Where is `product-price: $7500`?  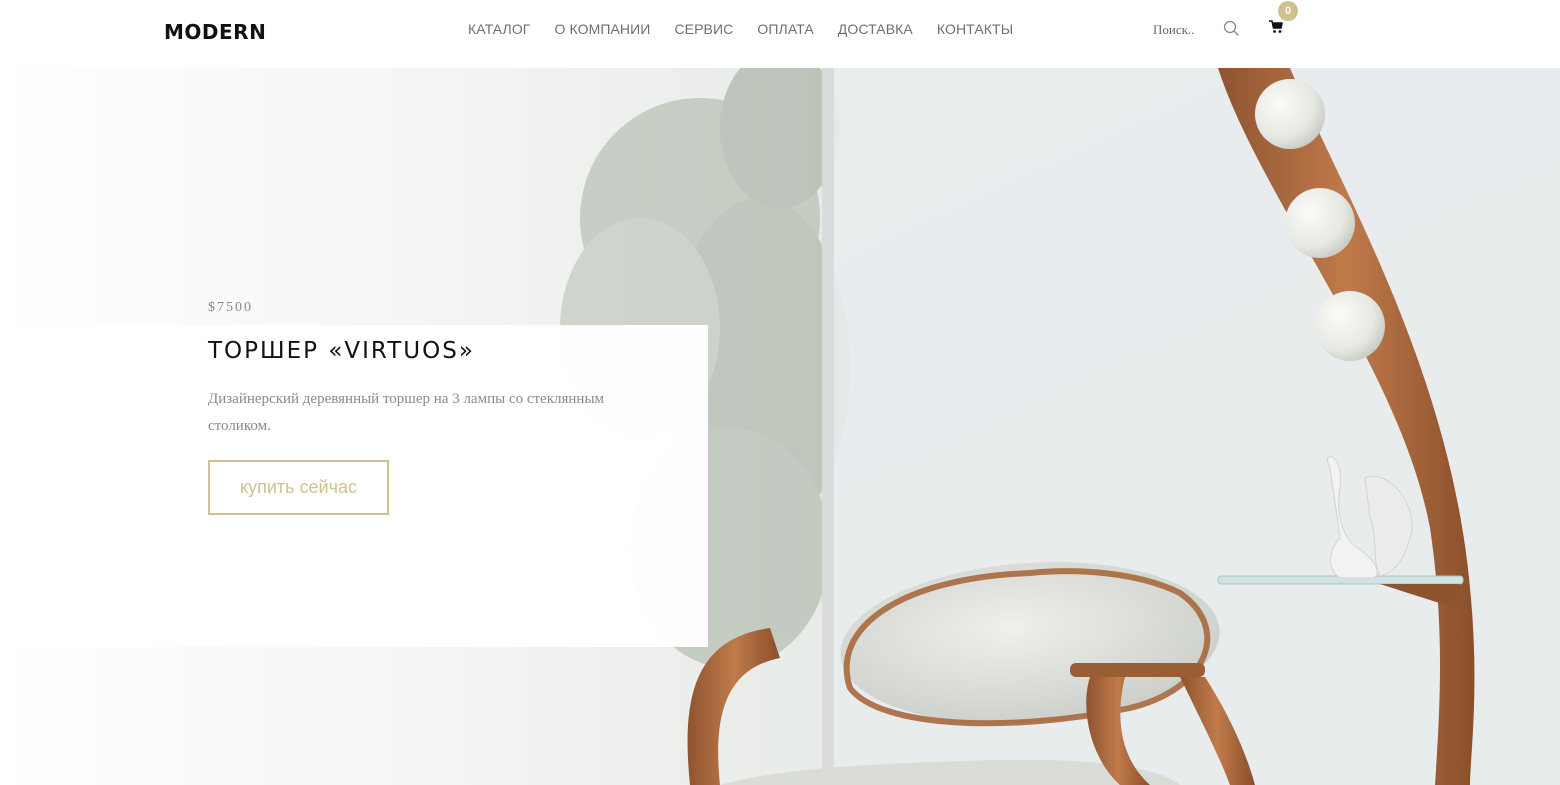 product-price: $7500 is located at coordinates (230, 307).